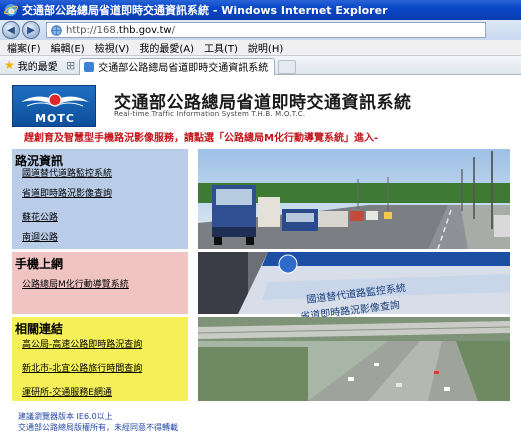 Image resolution: width=521 pixels, height=440 pixels. What do you see at coordinates (70, 65) in the screenshot?
I see `quick-tabs-icon: ⊞` at bounding box center [70, 65].